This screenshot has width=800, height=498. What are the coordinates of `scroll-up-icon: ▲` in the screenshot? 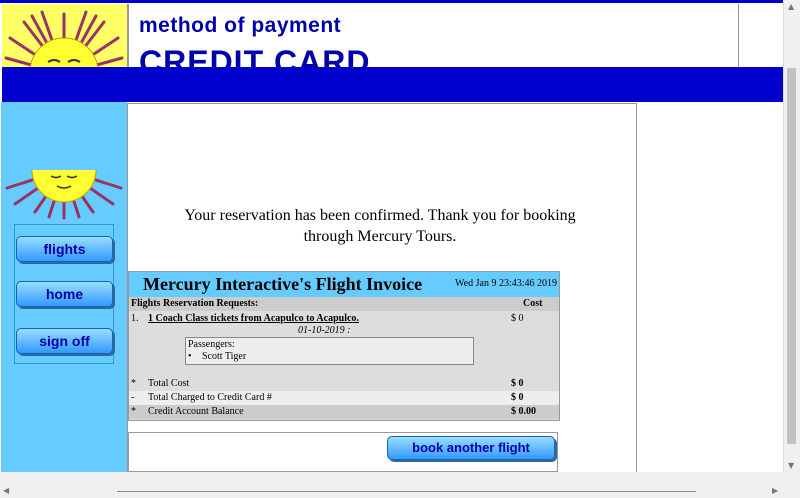 It's located at (791, 6).